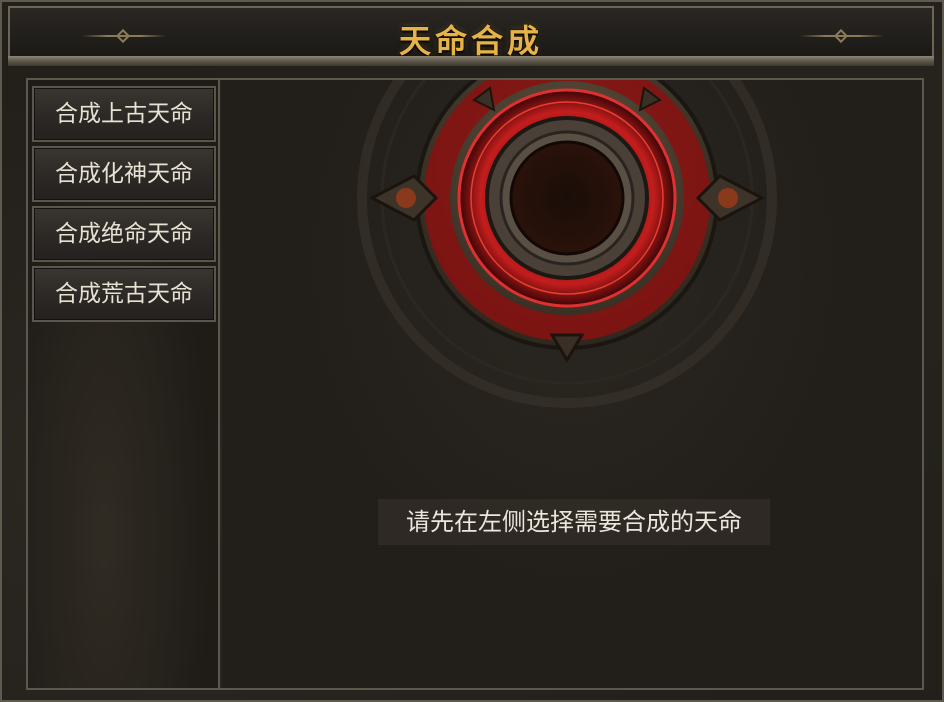 This screenshot has height=702, width=944. I want to click on title-bar: 天命合成, so click(471, 33).